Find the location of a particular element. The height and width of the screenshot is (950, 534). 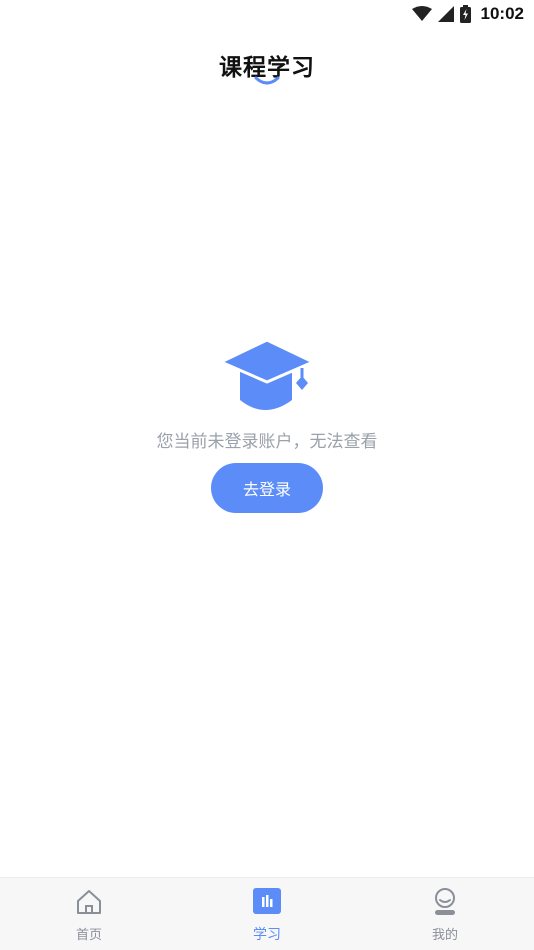

wifi-icon is located at coordinates (421, 13).